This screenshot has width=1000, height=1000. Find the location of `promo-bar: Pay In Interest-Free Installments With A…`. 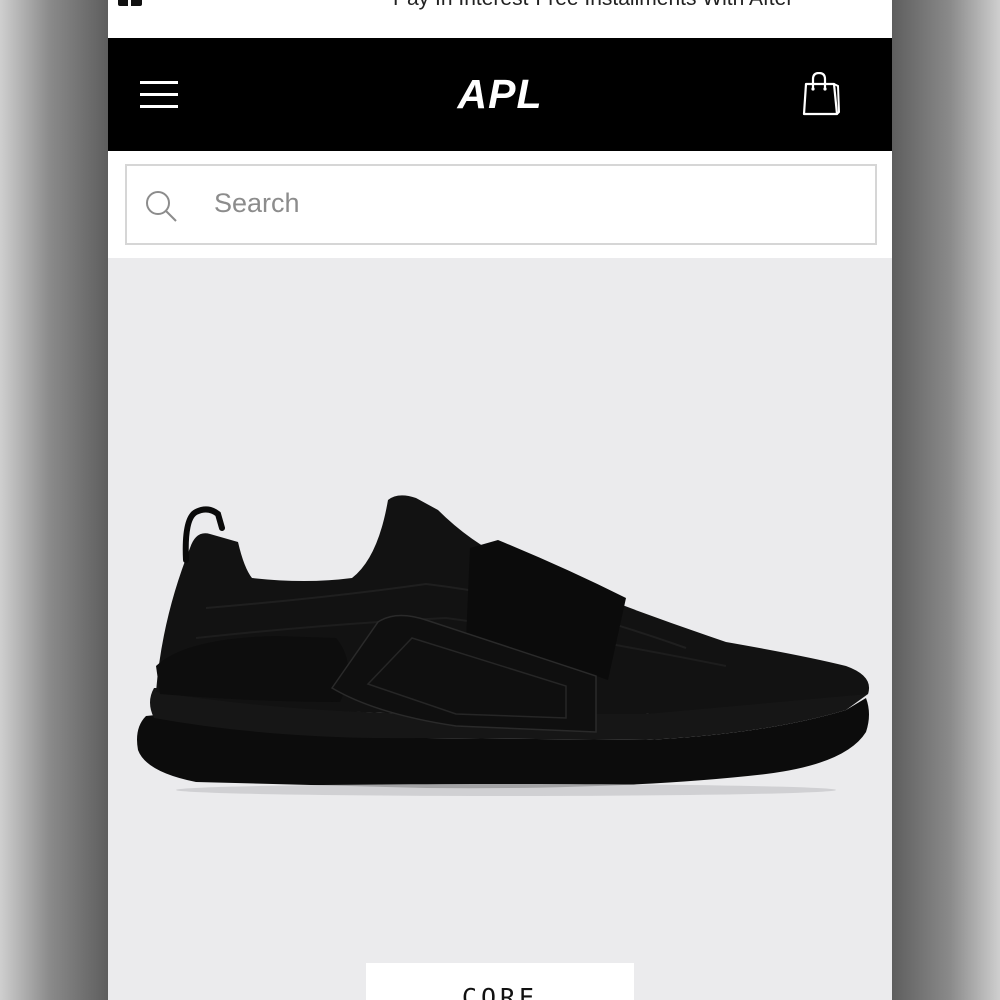

promo-bar: Pay In Interest-Free Installments With A… is located at coordinates (500, 19).